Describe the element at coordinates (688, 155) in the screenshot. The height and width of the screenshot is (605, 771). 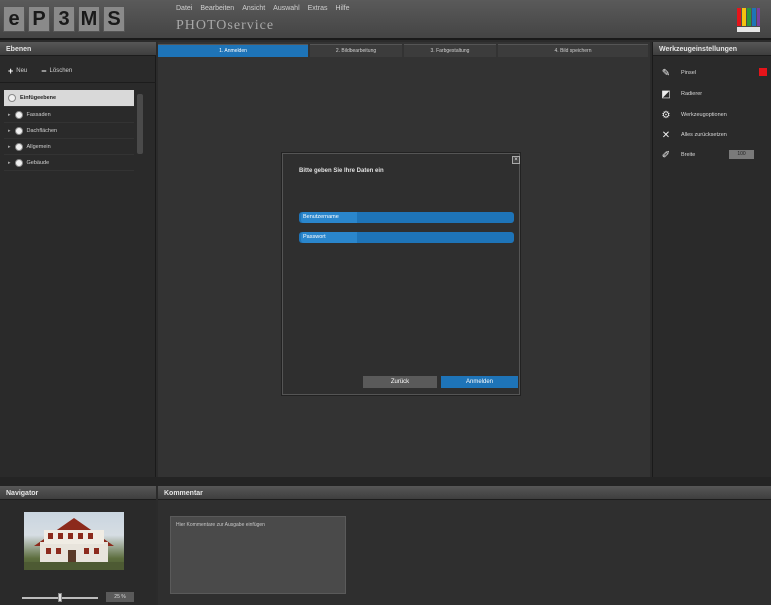
I see `tool-label: Breite` at that location.